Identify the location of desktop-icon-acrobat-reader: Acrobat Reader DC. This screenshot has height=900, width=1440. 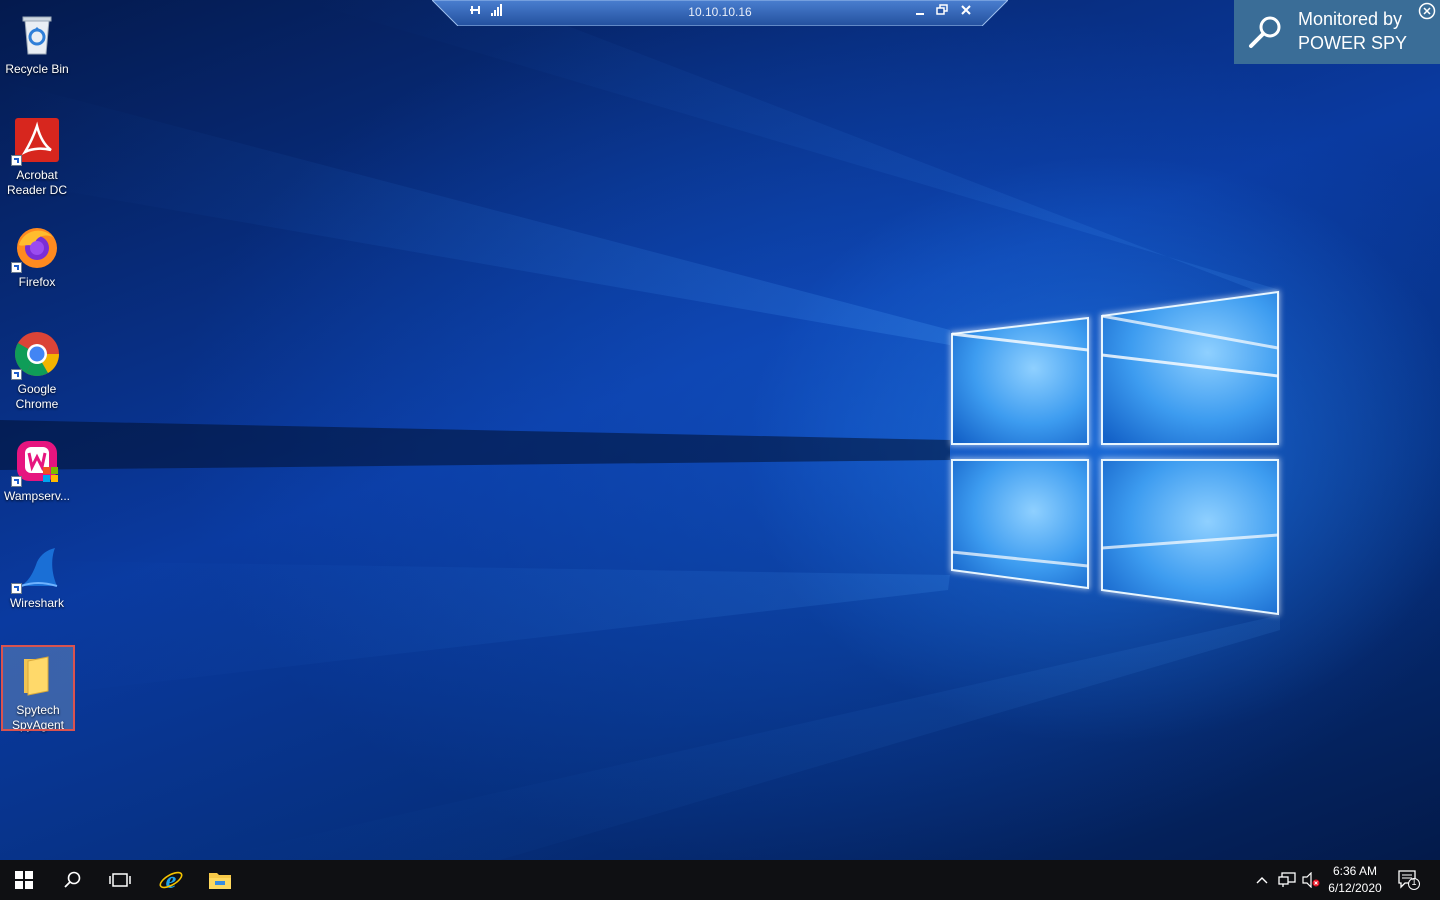
(37, 154).